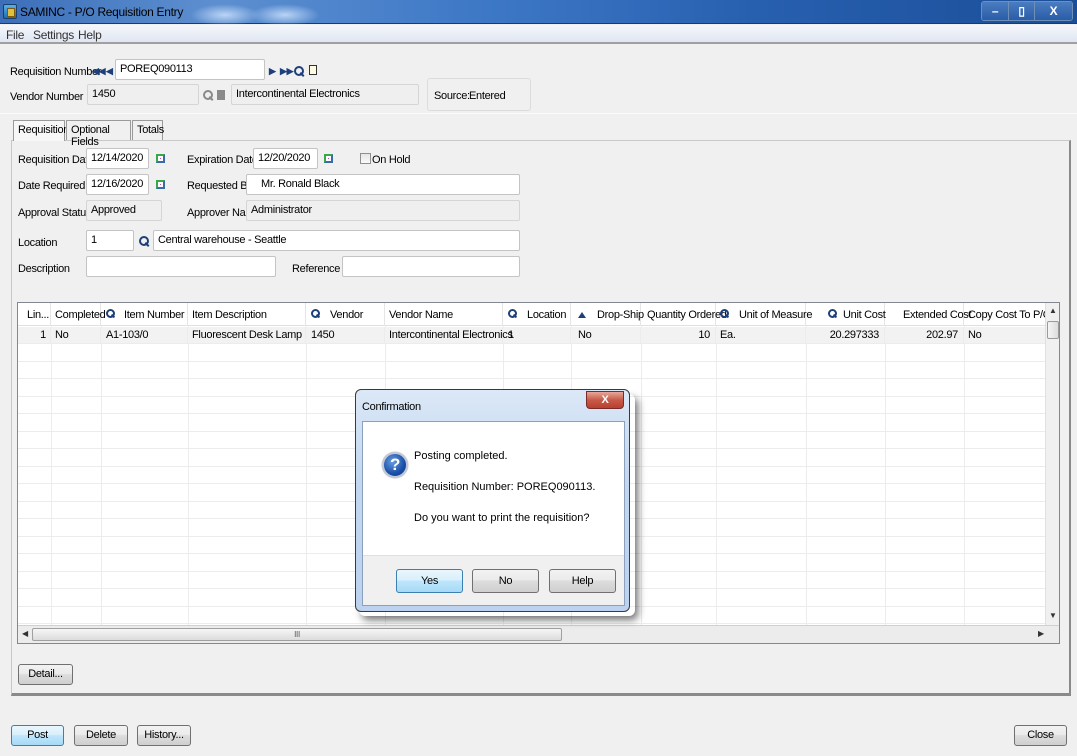  Describe the element at coordinates (47, 97) in the screenshot. I see `vendor-number-label: Vendor Number` at that location.